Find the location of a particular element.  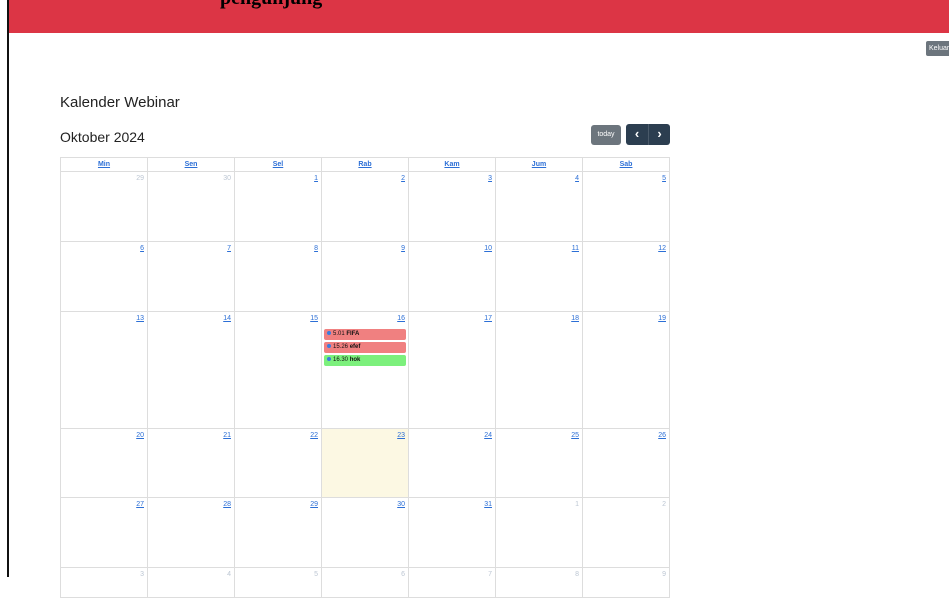

calendar-day-cell: 21 is located at coordinates (191, 463).